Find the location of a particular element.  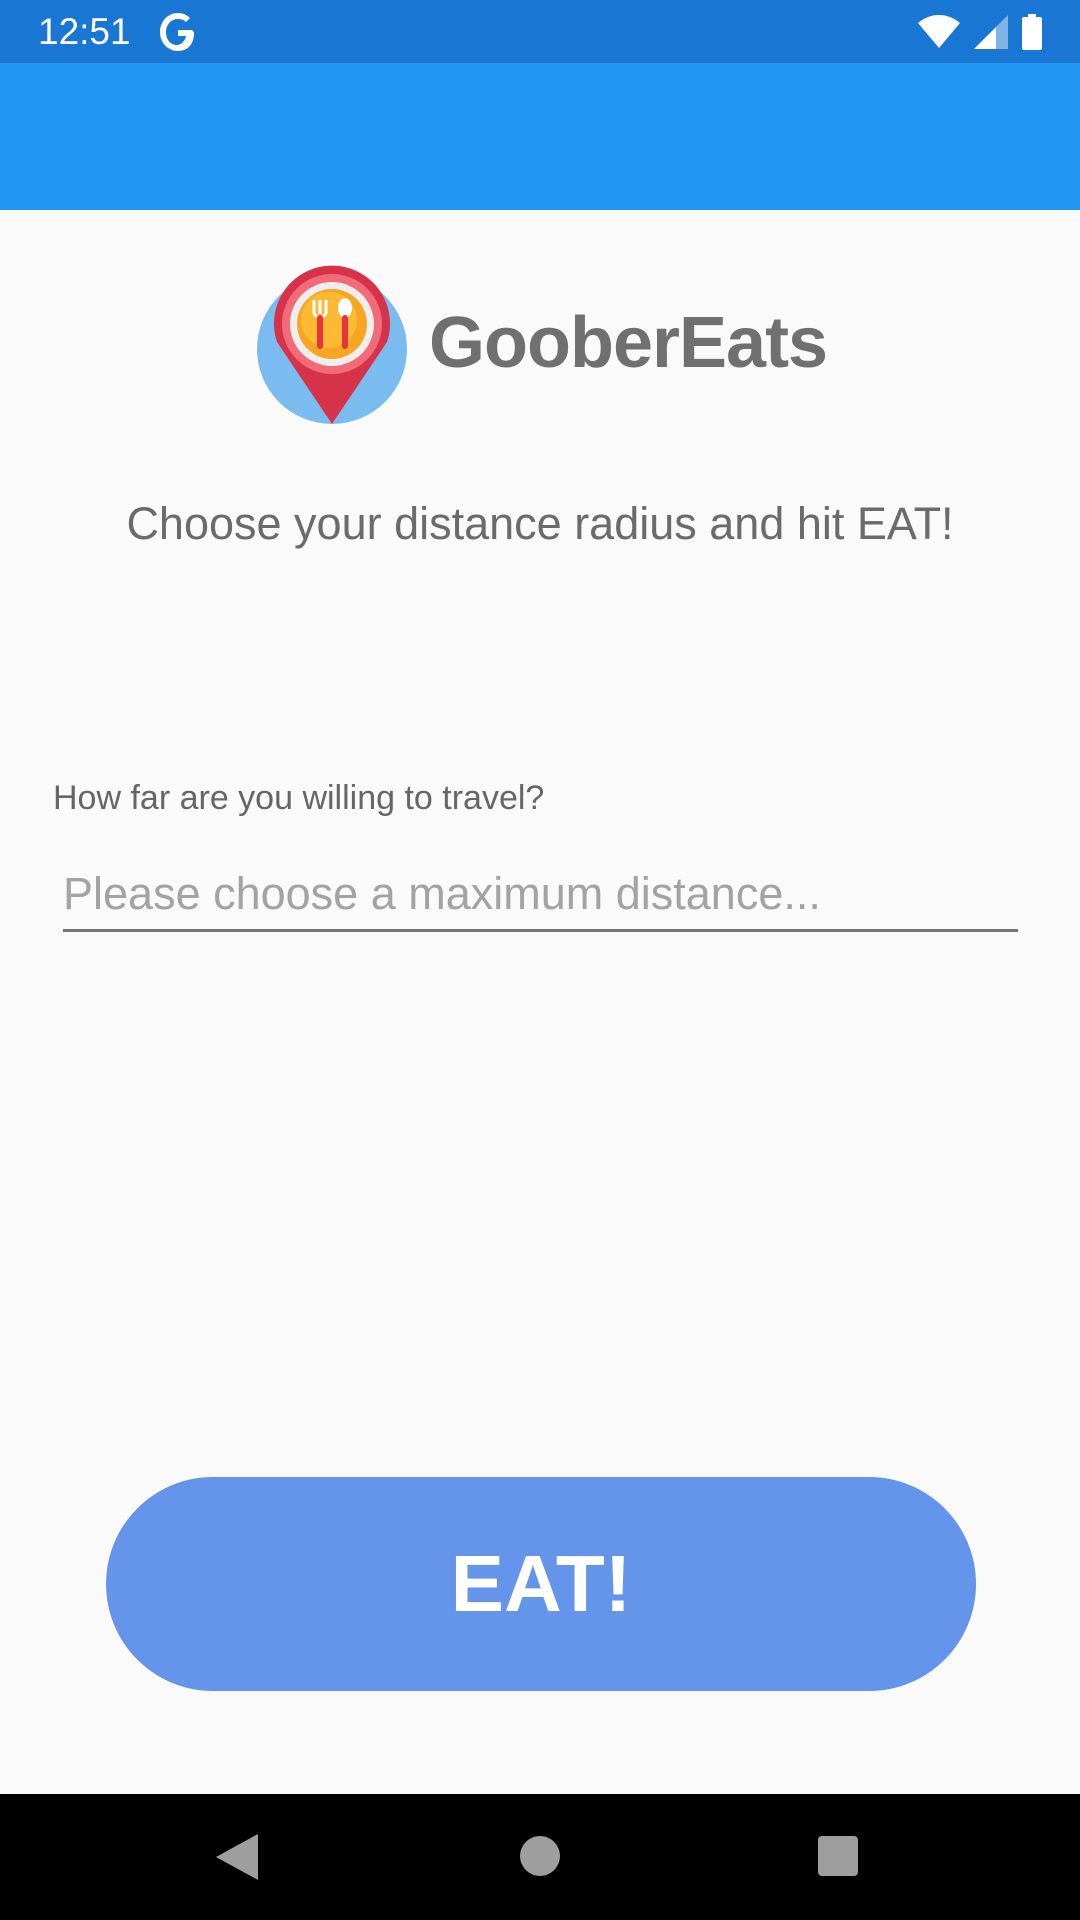

status-time: 12:51 is located at coordinates (84, 31).